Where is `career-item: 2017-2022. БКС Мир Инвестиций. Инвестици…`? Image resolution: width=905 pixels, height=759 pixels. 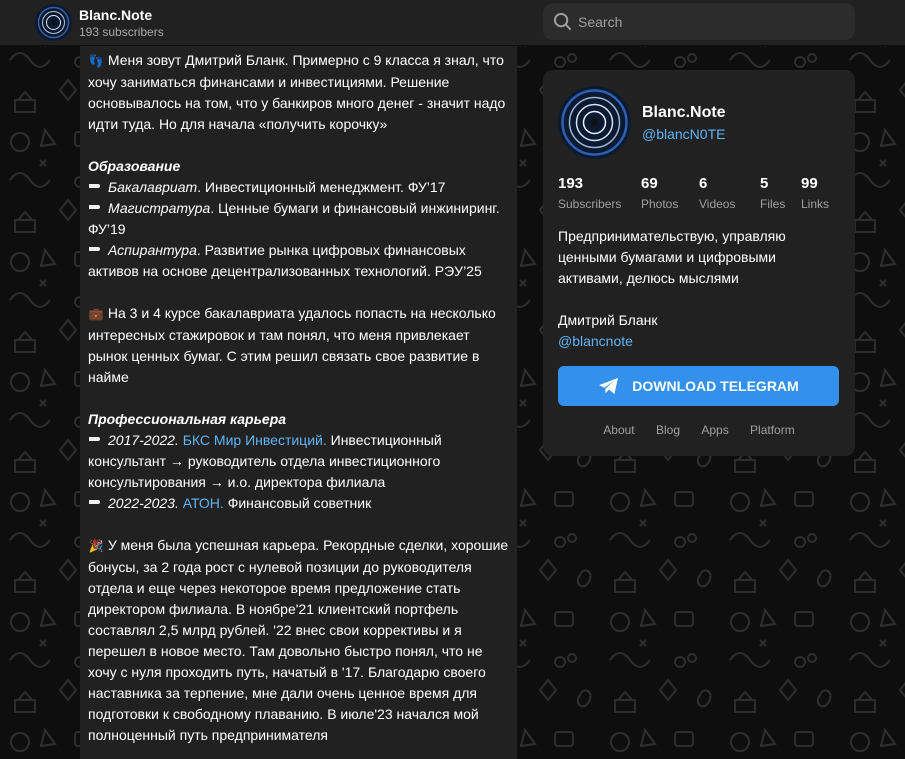
career-item: 2017-2022. БКС Мир Инвестиций. Инвестици… is located at coordinates (265, 461).